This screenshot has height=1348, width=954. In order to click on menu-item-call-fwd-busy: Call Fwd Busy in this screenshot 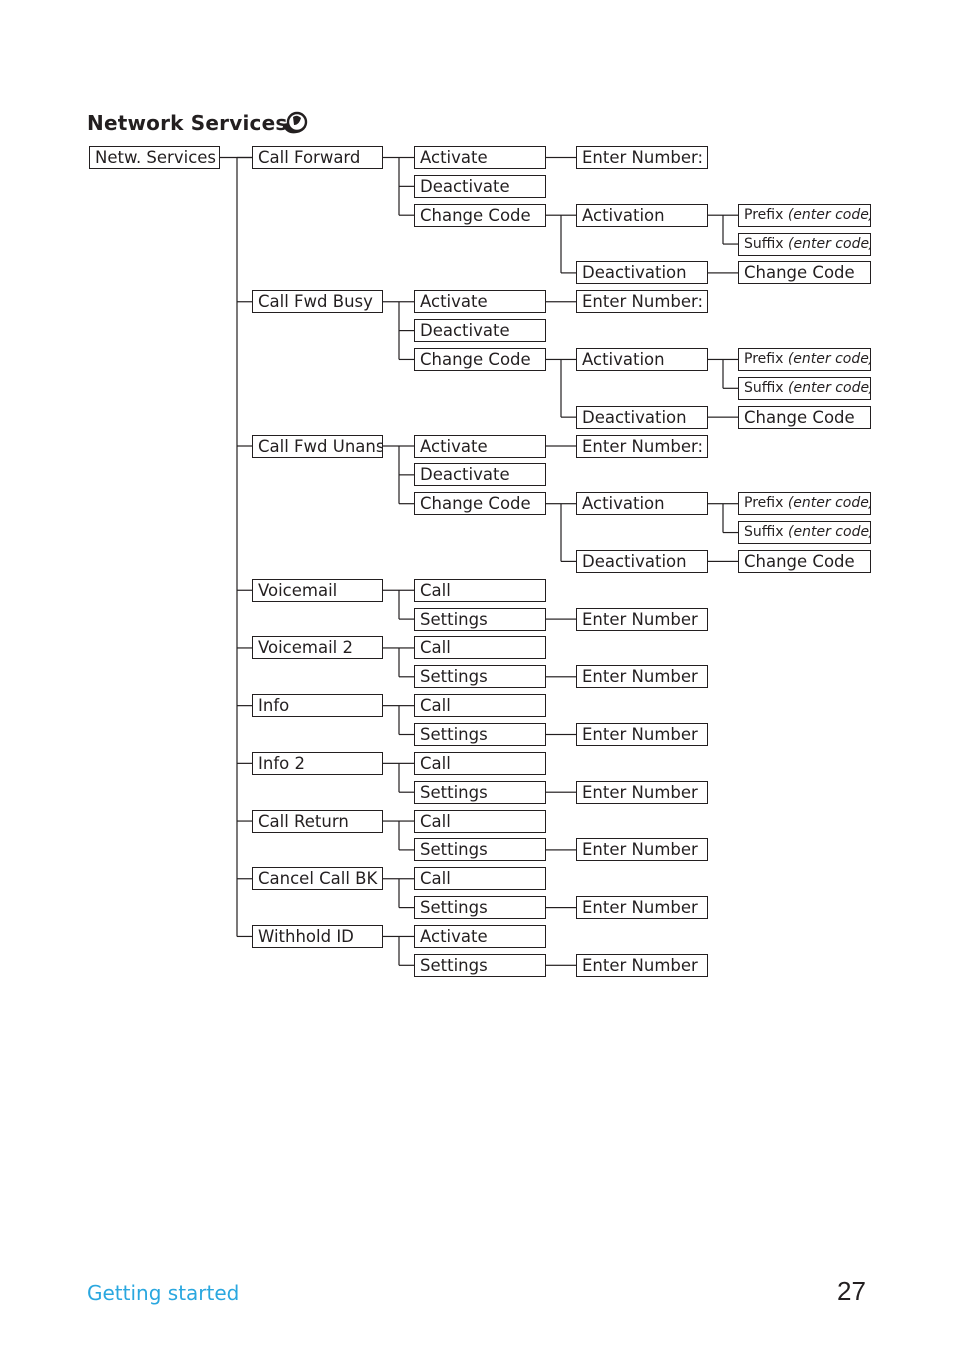, I will do `click(317, 302)`.